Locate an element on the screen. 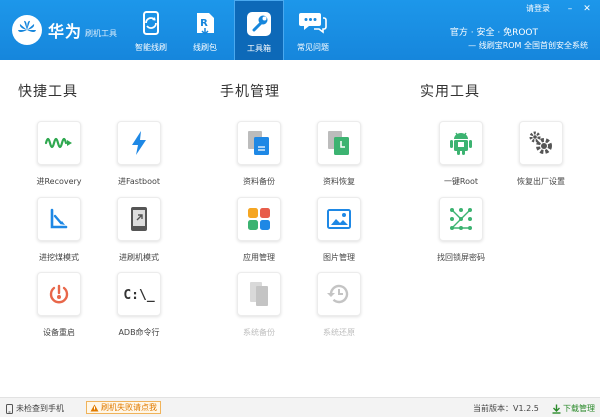  tool-label: ADB命令行 is located at coordinates (139, 332).